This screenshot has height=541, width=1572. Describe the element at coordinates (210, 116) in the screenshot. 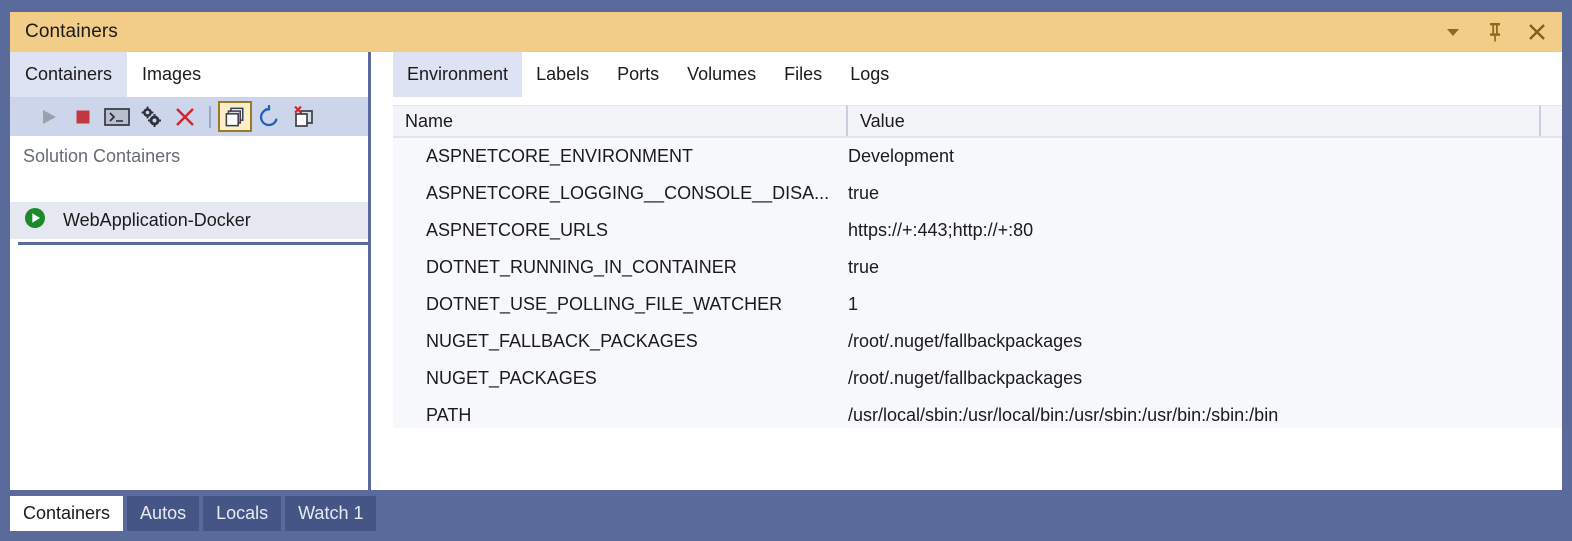

I see `toolbar-separator` at that location.